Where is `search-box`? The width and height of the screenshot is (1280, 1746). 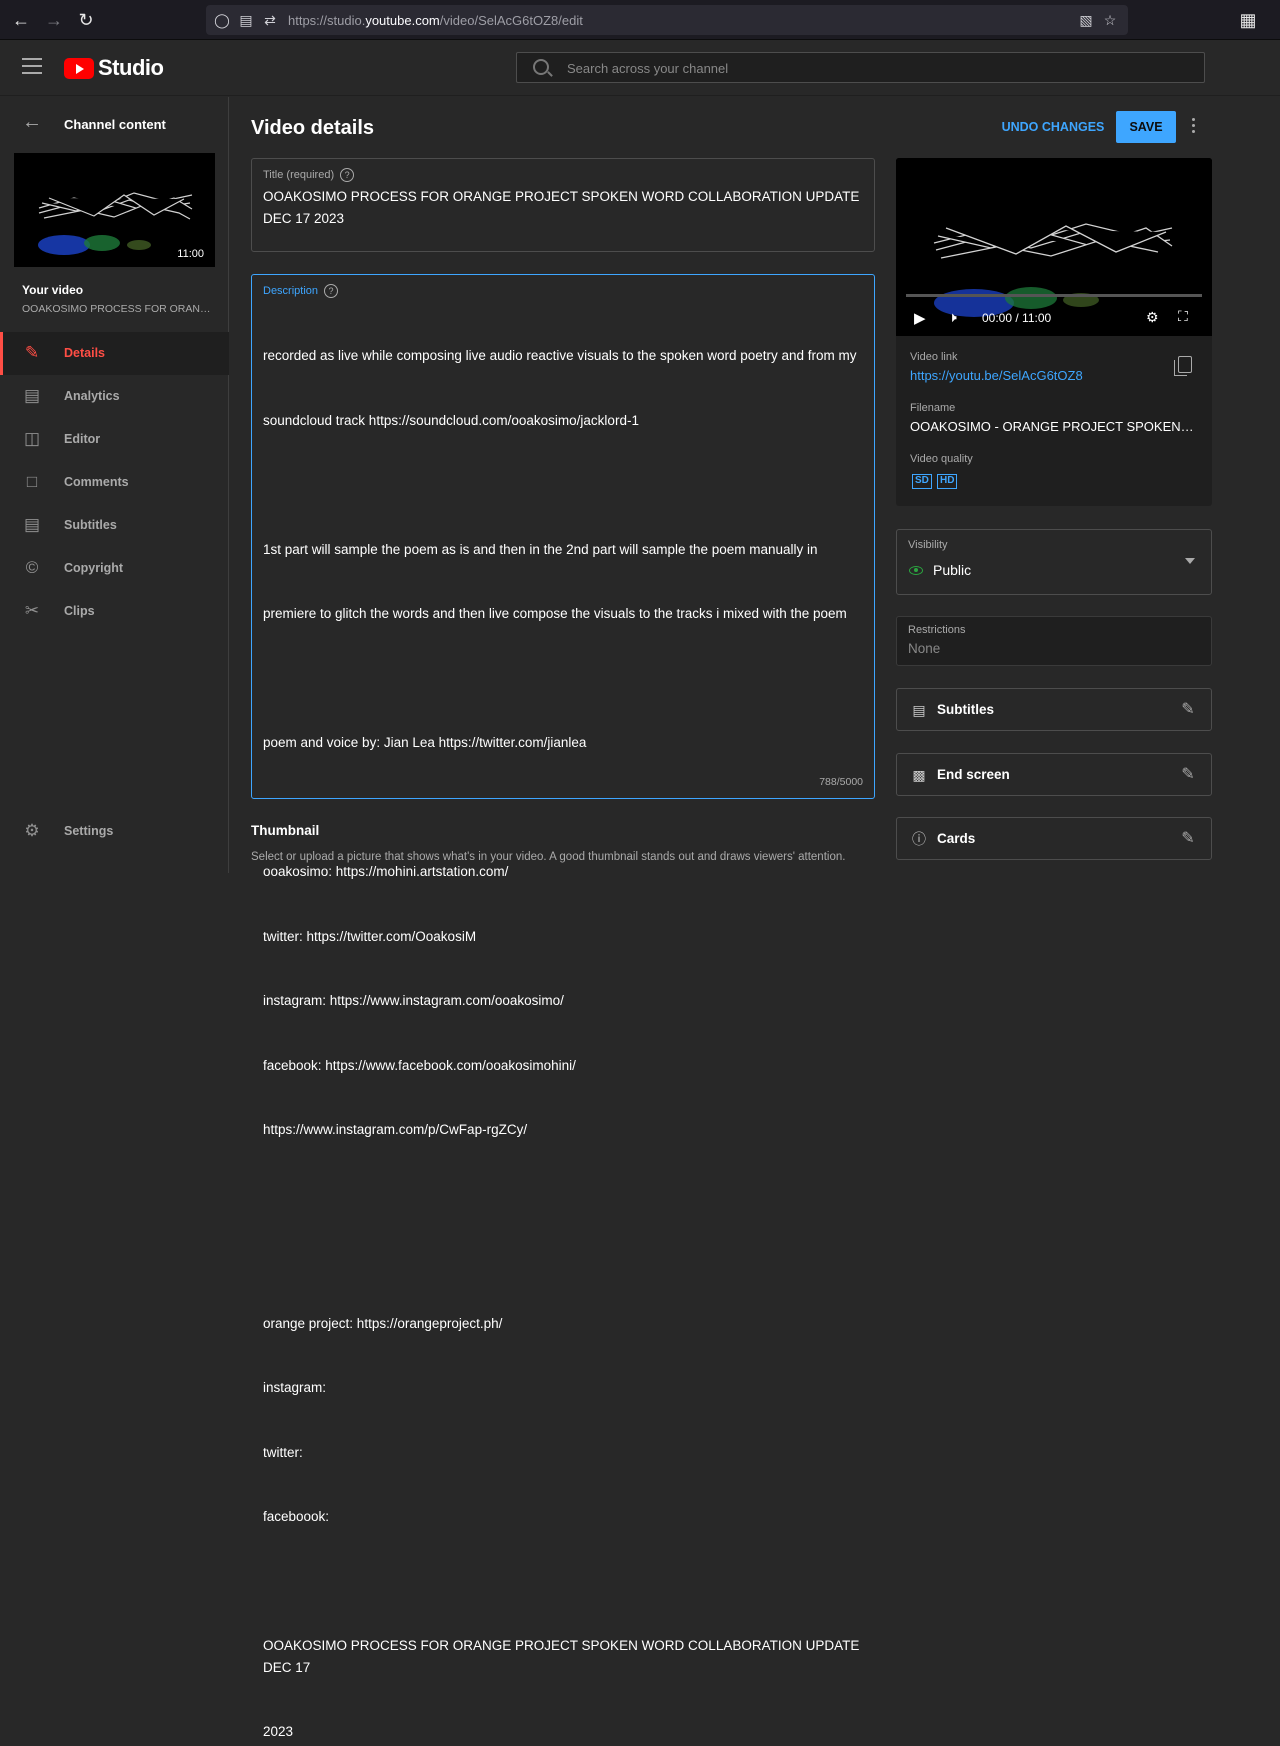 search-box is located at coordinates (860, 67).